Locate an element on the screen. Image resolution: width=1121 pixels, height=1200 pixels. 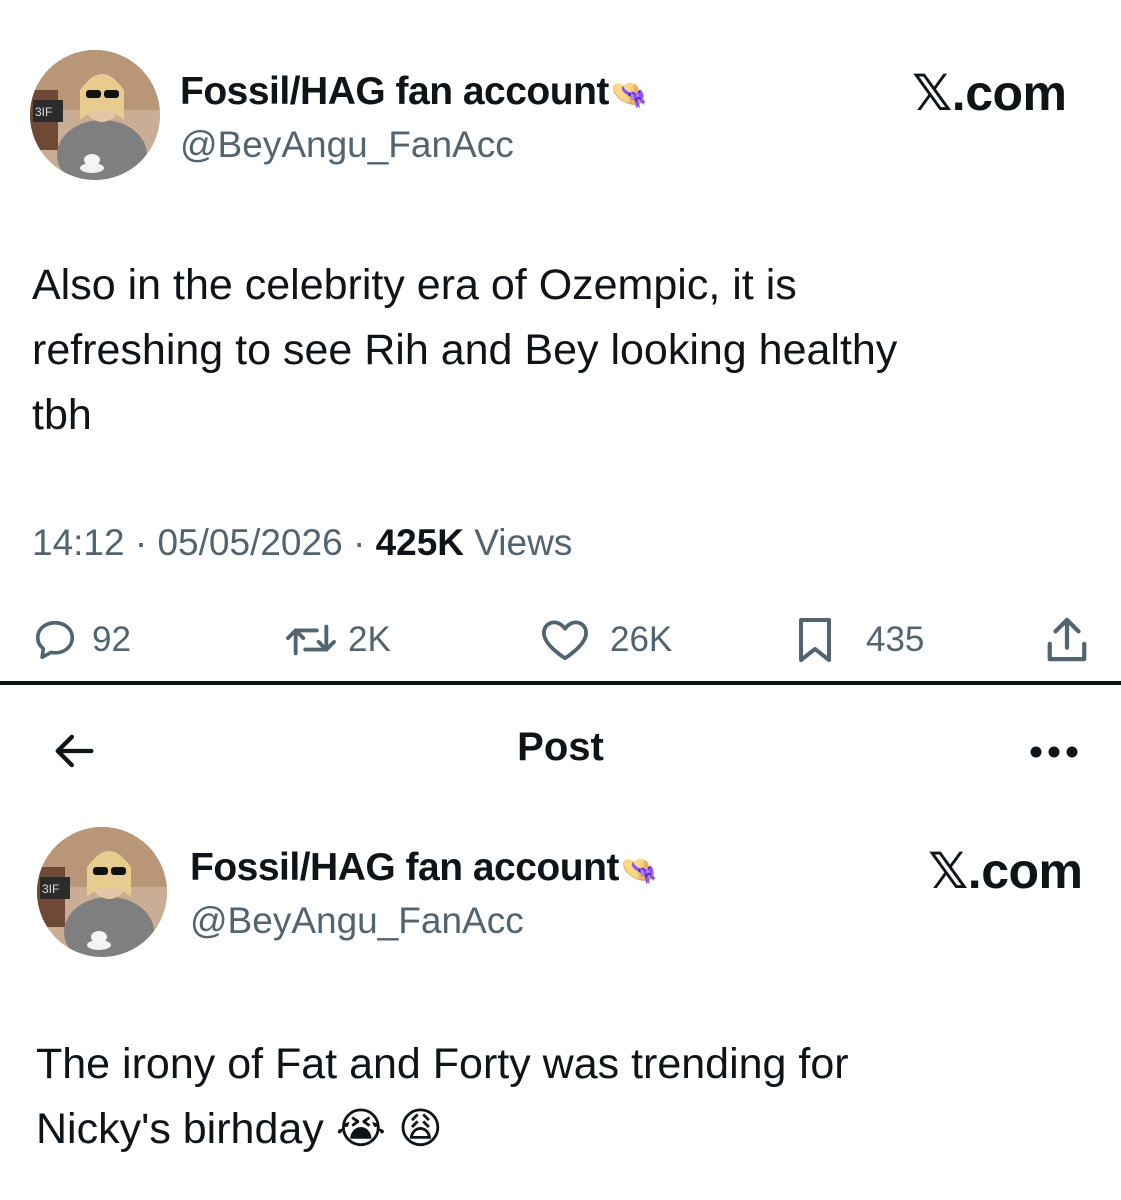
post-header-bar: Post is located at coordinates (560, 755).